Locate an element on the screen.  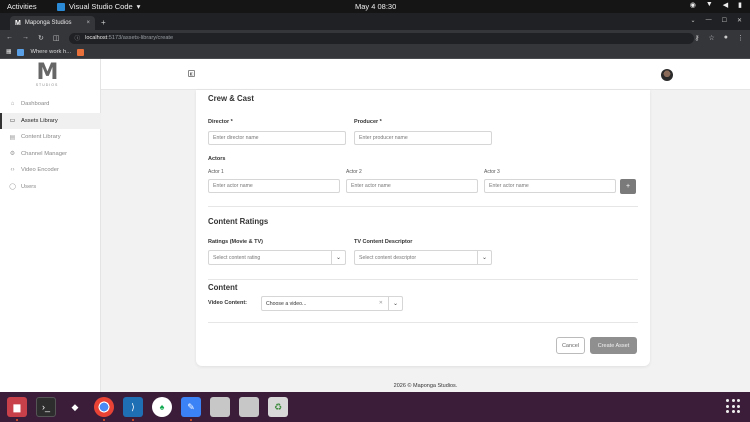
logo-subtitle: STUDIOS is located at coordinates (47, 85).